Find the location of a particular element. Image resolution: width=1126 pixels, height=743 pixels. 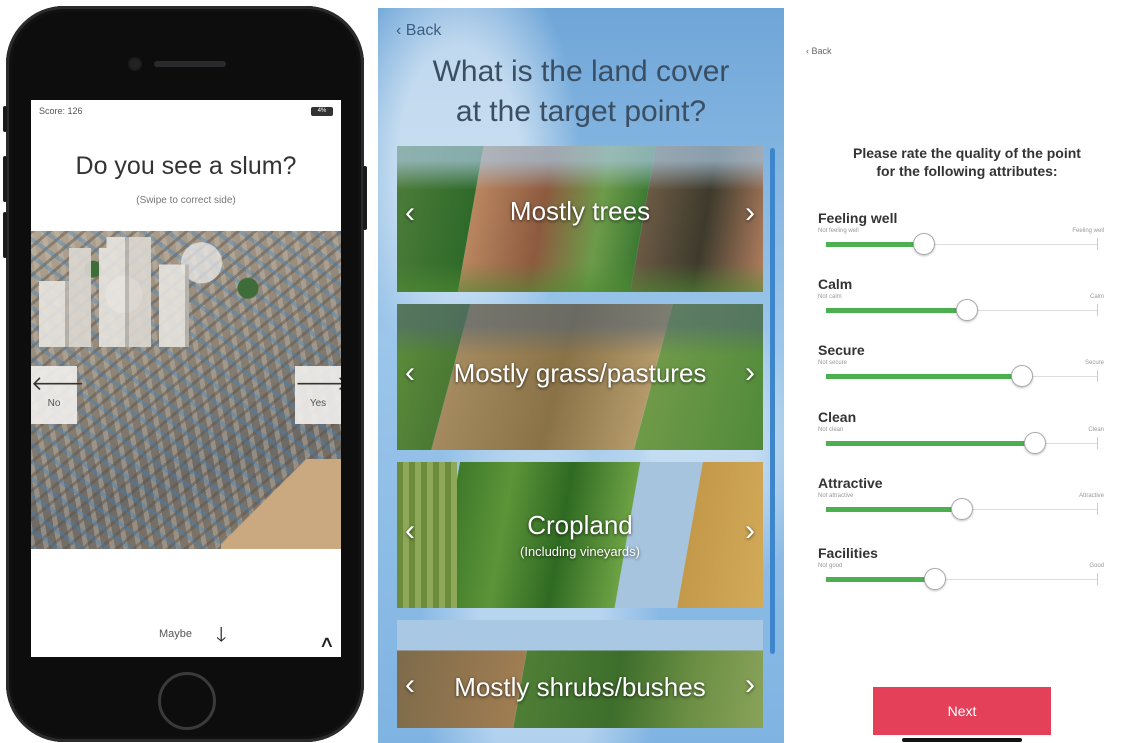

scale-low-label: Not secure is located at coordinates (833, 363).